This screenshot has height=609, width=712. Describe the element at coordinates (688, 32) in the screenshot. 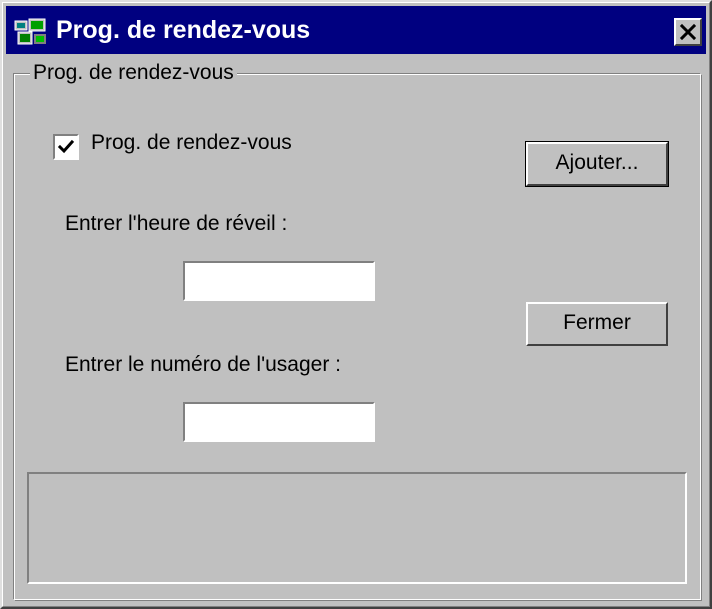

I see `close-button` at that location.